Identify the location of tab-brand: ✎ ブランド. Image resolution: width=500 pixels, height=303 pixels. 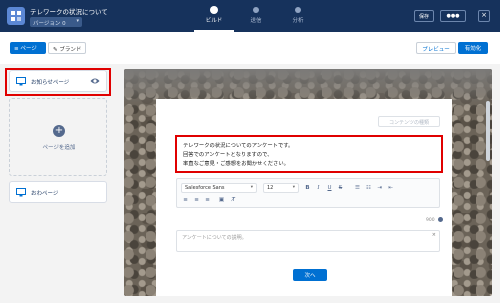
(67, 48).